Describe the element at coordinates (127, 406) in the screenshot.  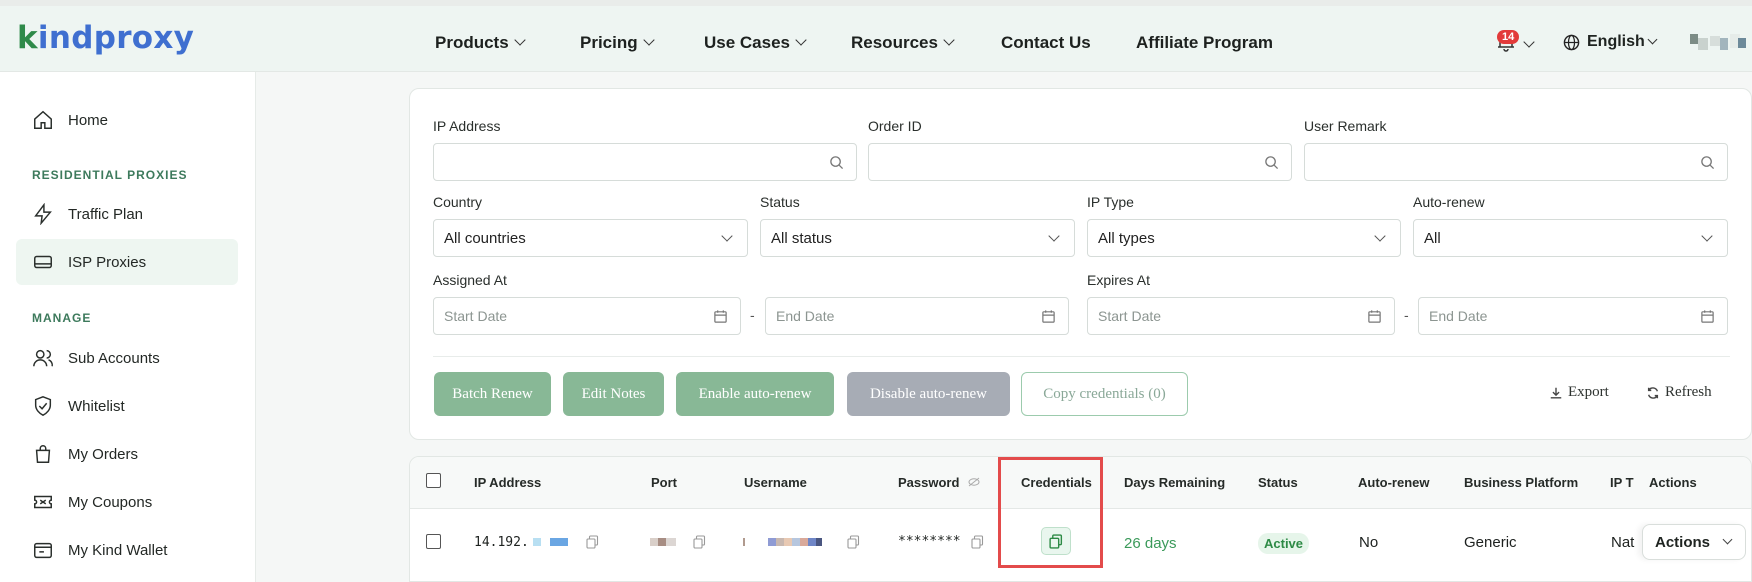
I see `sidebar-item-whitelist: Whitelist` at that location.